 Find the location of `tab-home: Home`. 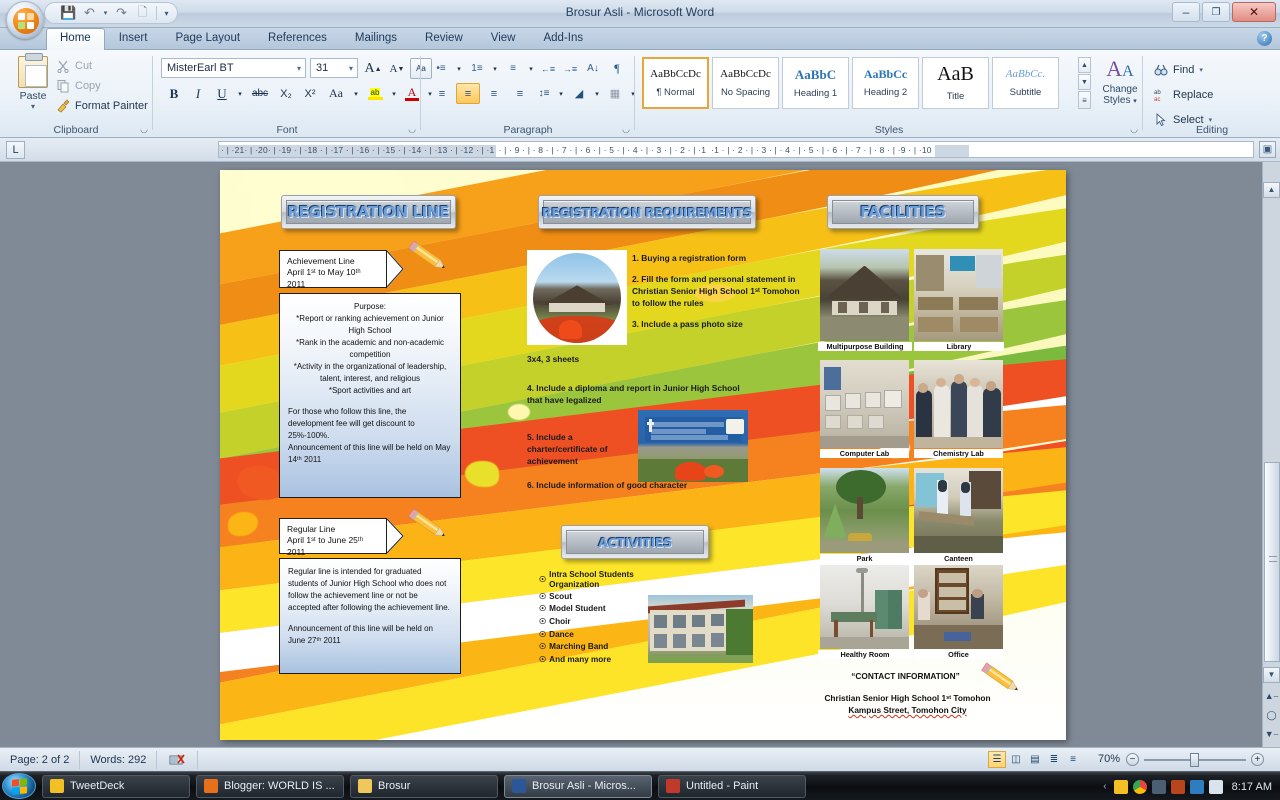

tab-home: Home is located at coordinates (75, 39).